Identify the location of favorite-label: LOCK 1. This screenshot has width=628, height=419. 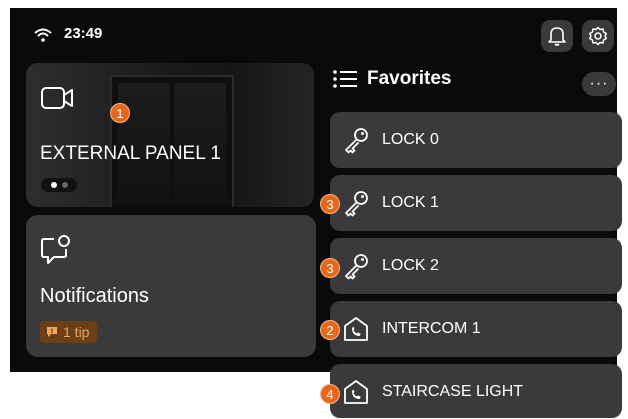
(410, 202).